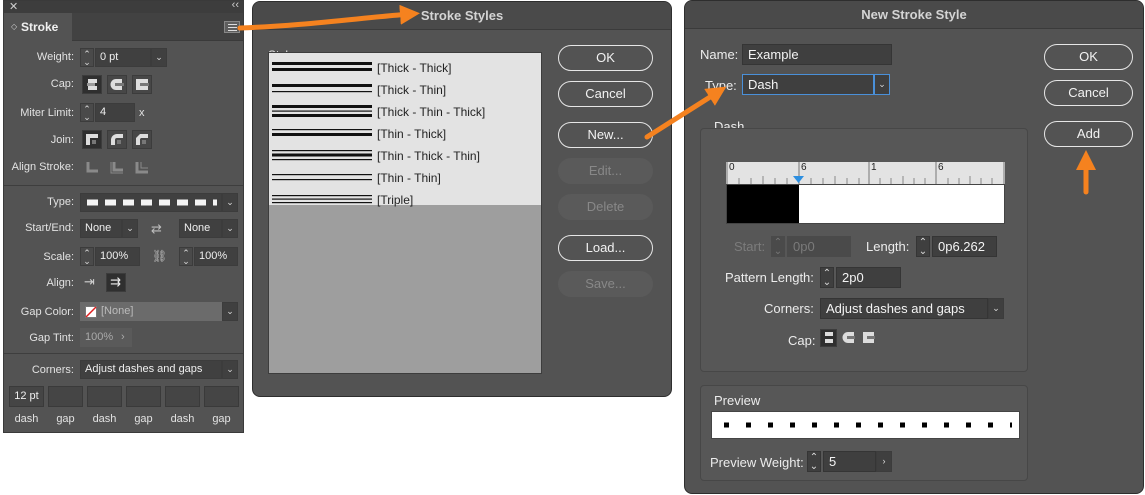 The image size is (1145, 495). Describe the element at coordinates (117, 256) in the screenshot. I see `scale-start-field: 100%` at that location.